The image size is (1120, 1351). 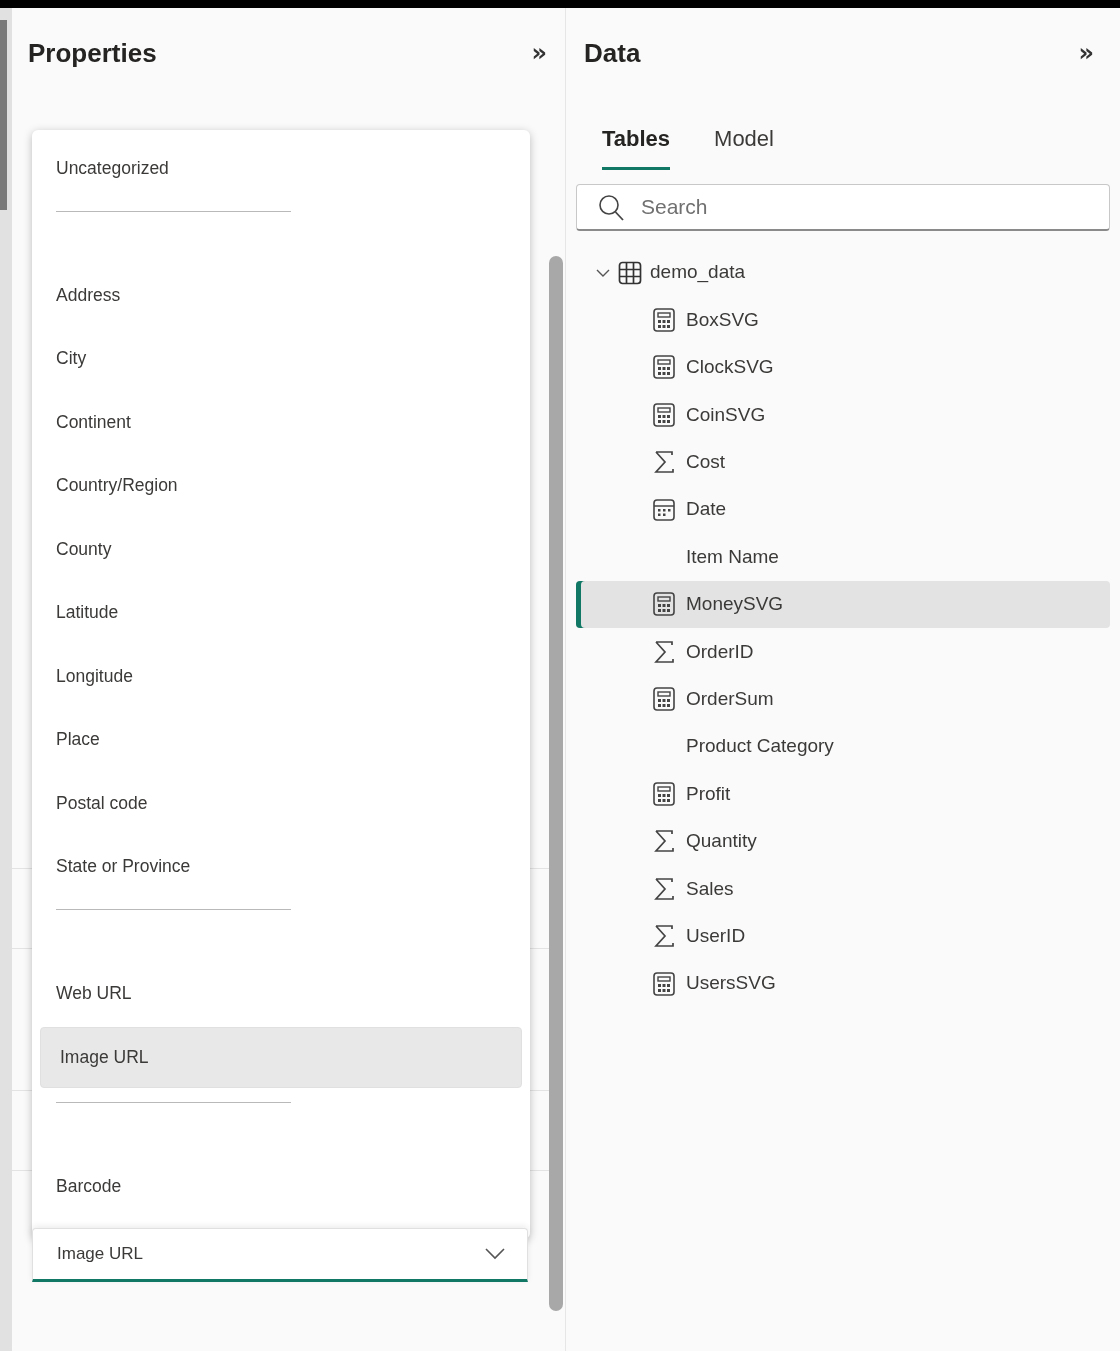 What do you see at coordinates (281, 360) in the screenshot?
I see `menu-item: City` at bounding box center [281, 360].